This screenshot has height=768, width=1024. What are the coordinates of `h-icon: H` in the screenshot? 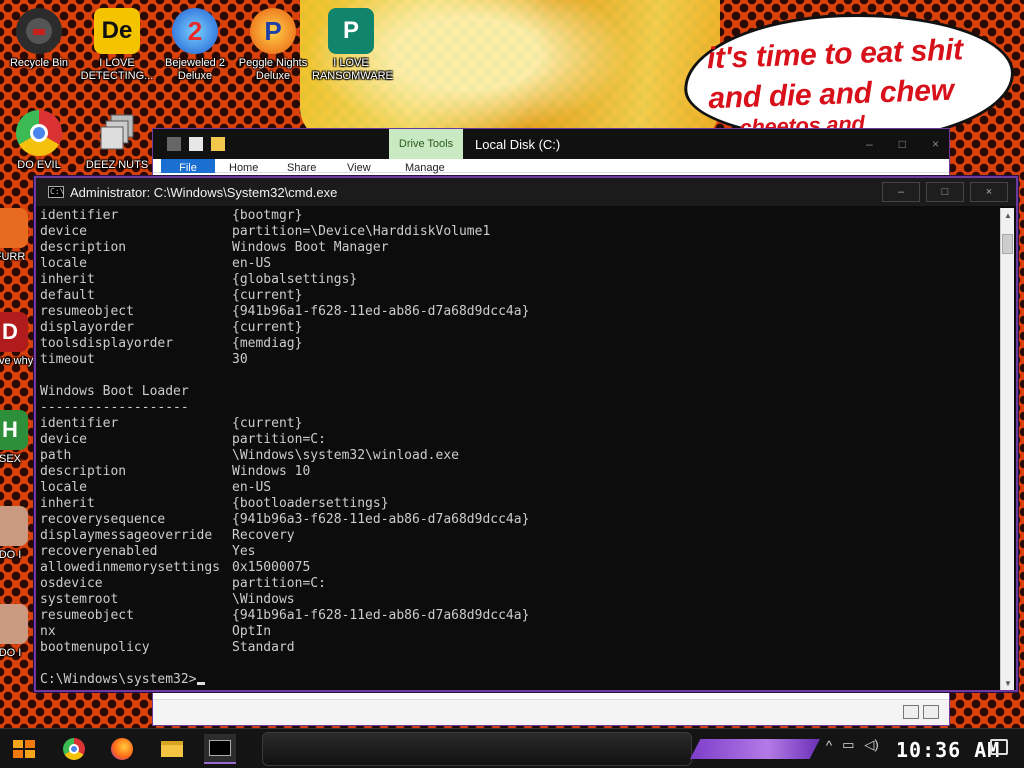 It's located at (14, 430).